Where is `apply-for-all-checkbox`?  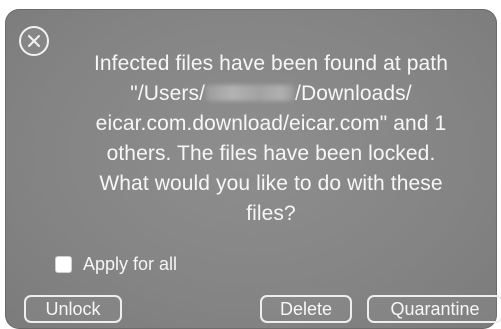 apply-for-all-checkbox is located at coordinates (63, 264).